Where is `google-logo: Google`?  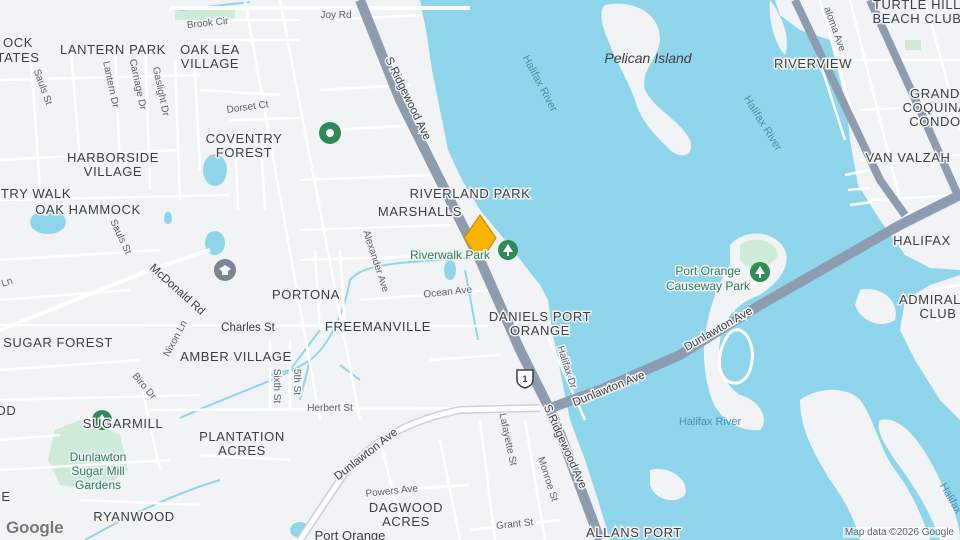
google-logo: Google is located at coordinates (35, 527).